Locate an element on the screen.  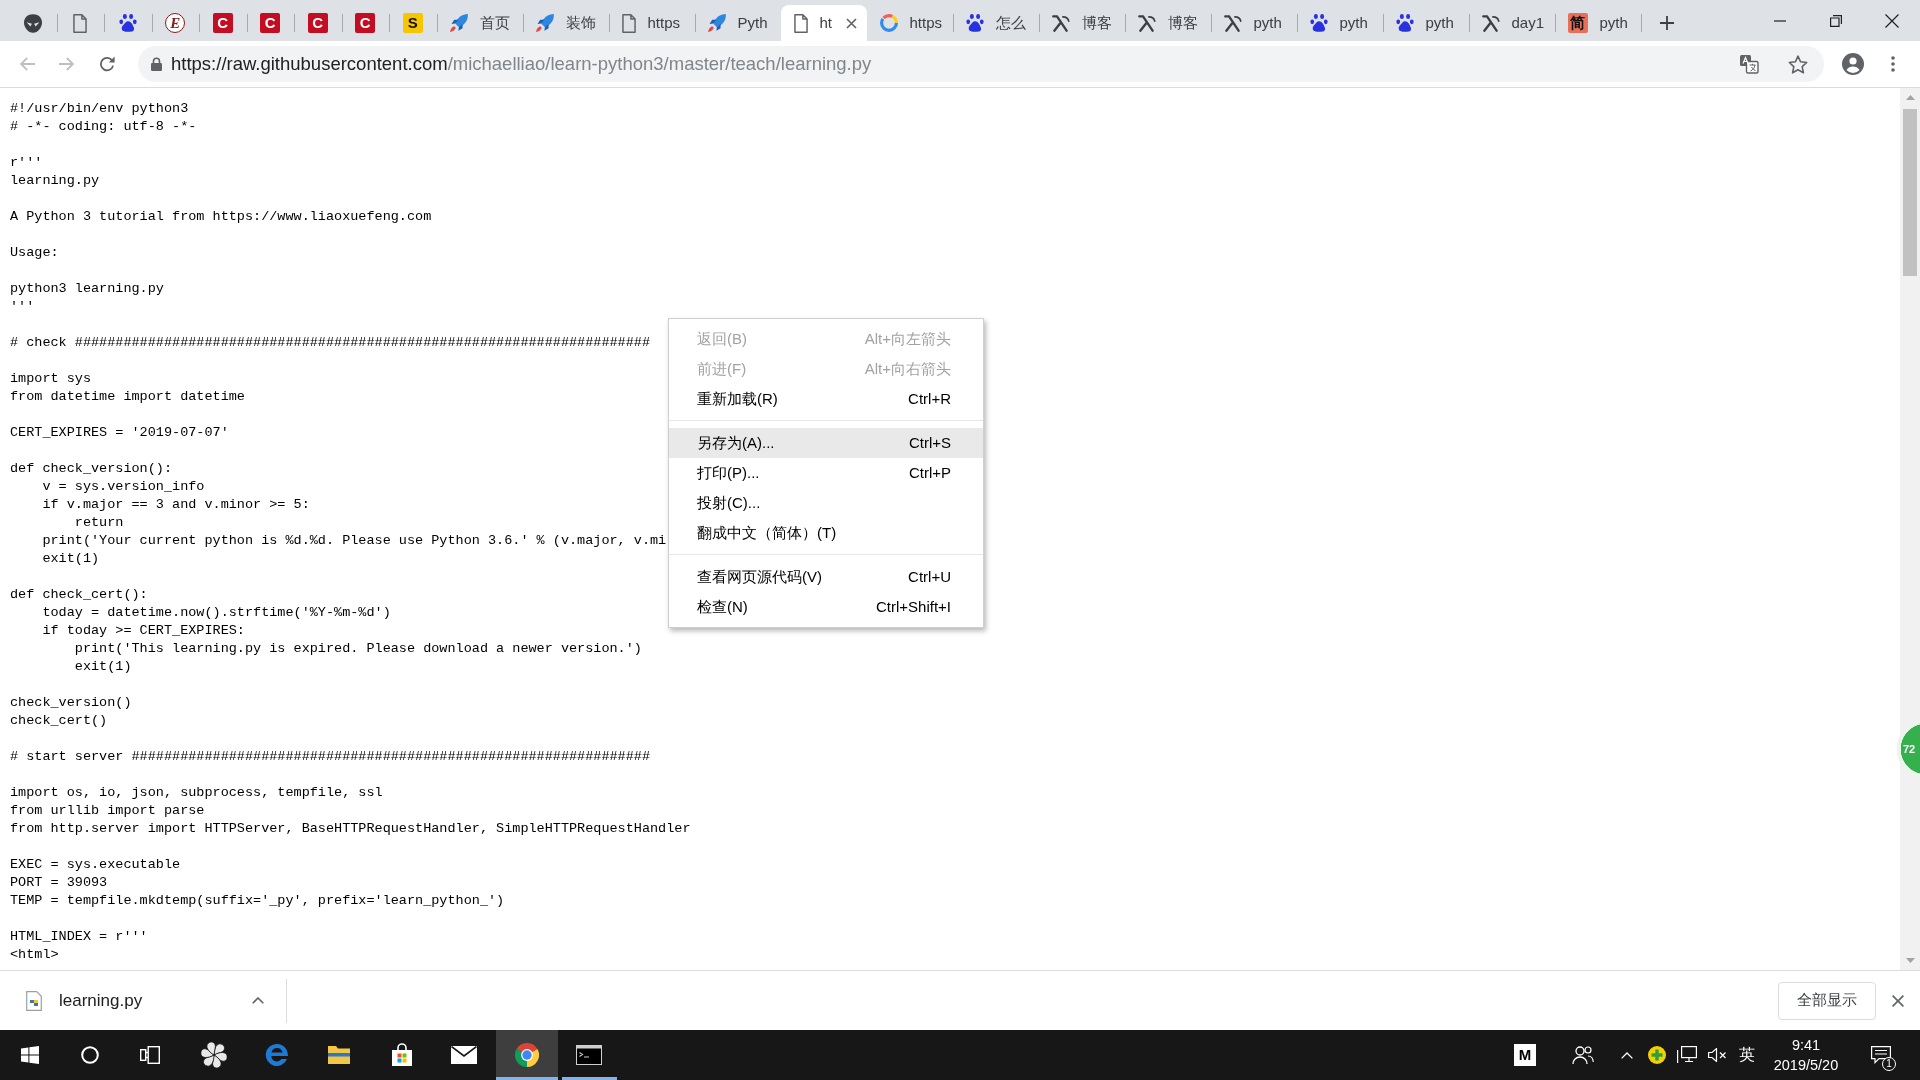
lock-icon is located at coordinates (156, 64).